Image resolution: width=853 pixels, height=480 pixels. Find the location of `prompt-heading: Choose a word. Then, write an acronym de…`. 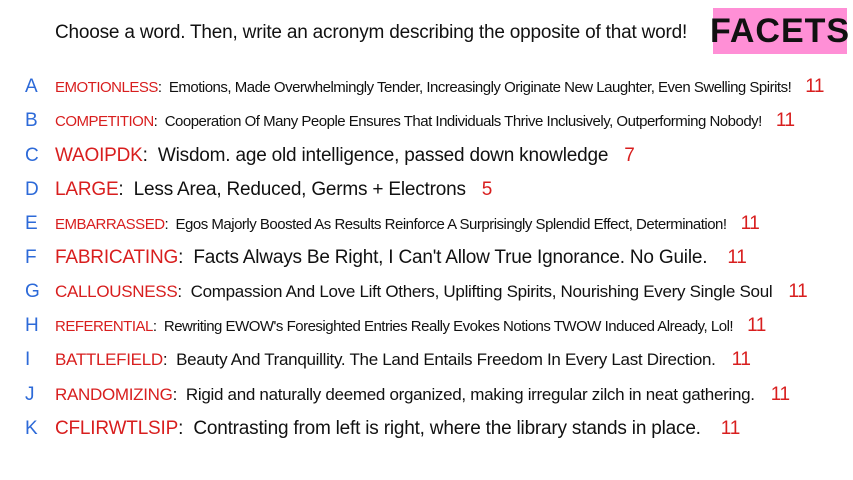

prompt-heading: Choose a word. Then, write an acronym de… is located at coordinates (371, 32).